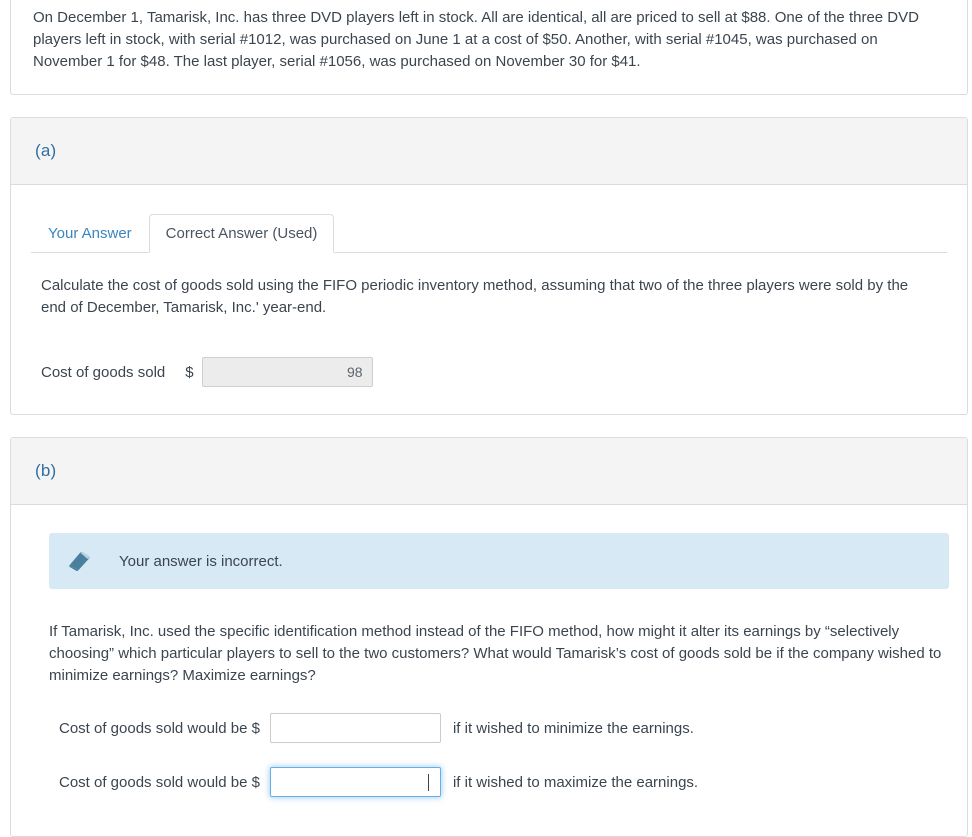 The width and height of the screenshot is (972, 837). I want to click on incorrect-answer-text: Your answer is incorrect., so click(201, 561).